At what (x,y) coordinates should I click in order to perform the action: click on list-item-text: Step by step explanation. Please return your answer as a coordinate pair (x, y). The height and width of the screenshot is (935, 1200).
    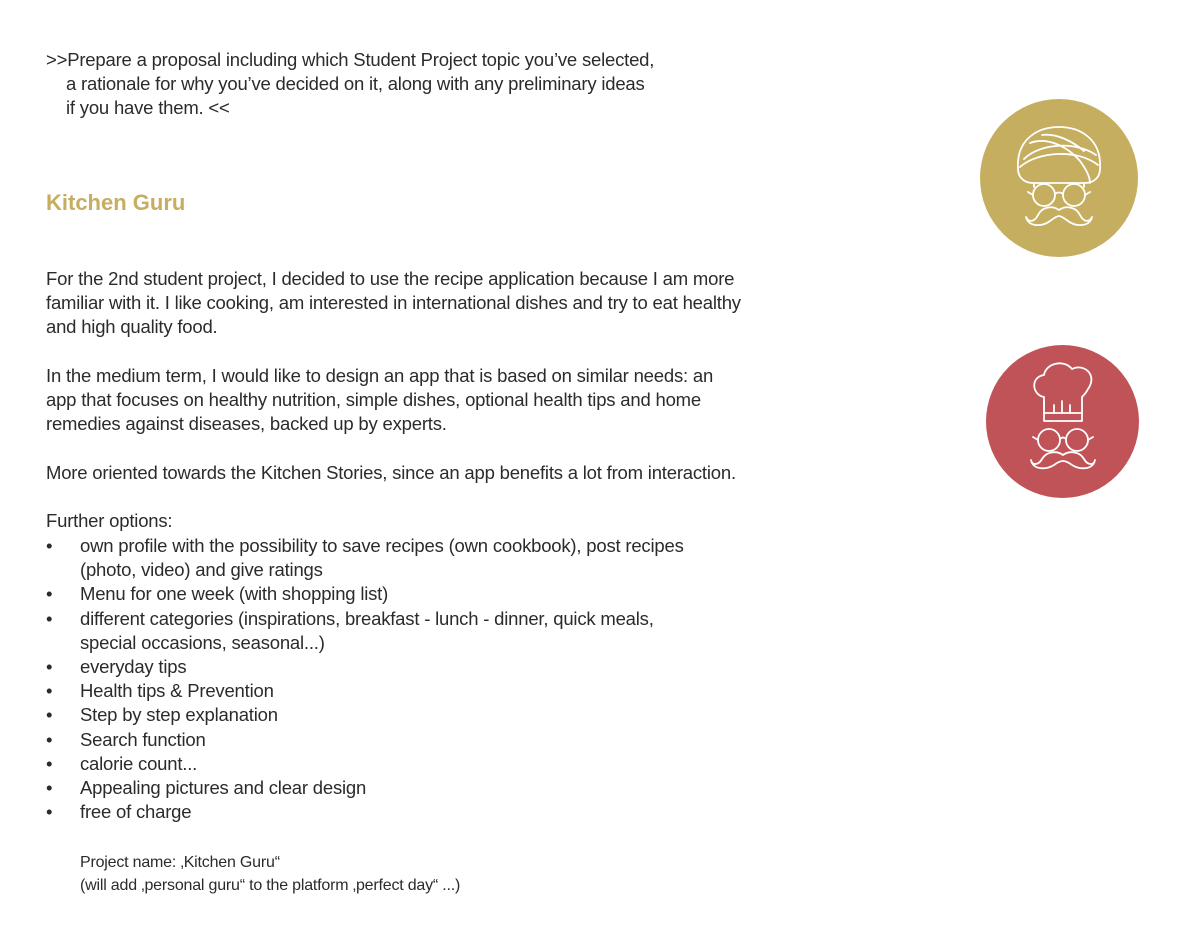
    Looking at the image, I should click on (179, 715).